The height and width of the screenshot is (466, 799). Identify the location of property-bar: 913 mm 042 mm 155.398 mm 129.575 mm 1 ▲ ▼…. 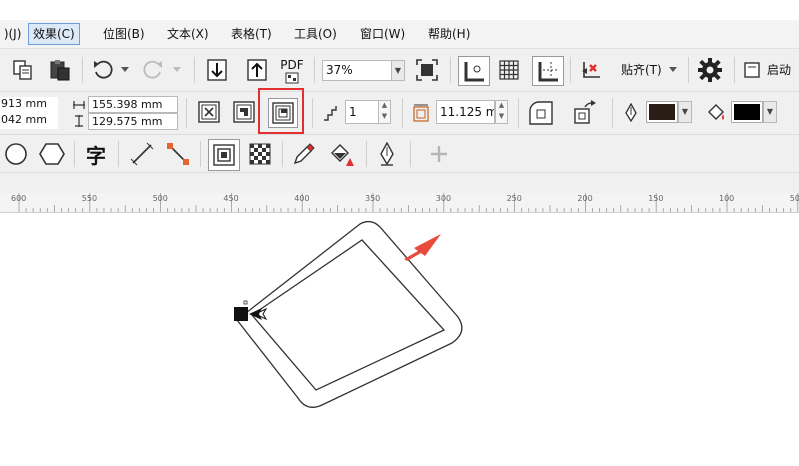
(399, 111).